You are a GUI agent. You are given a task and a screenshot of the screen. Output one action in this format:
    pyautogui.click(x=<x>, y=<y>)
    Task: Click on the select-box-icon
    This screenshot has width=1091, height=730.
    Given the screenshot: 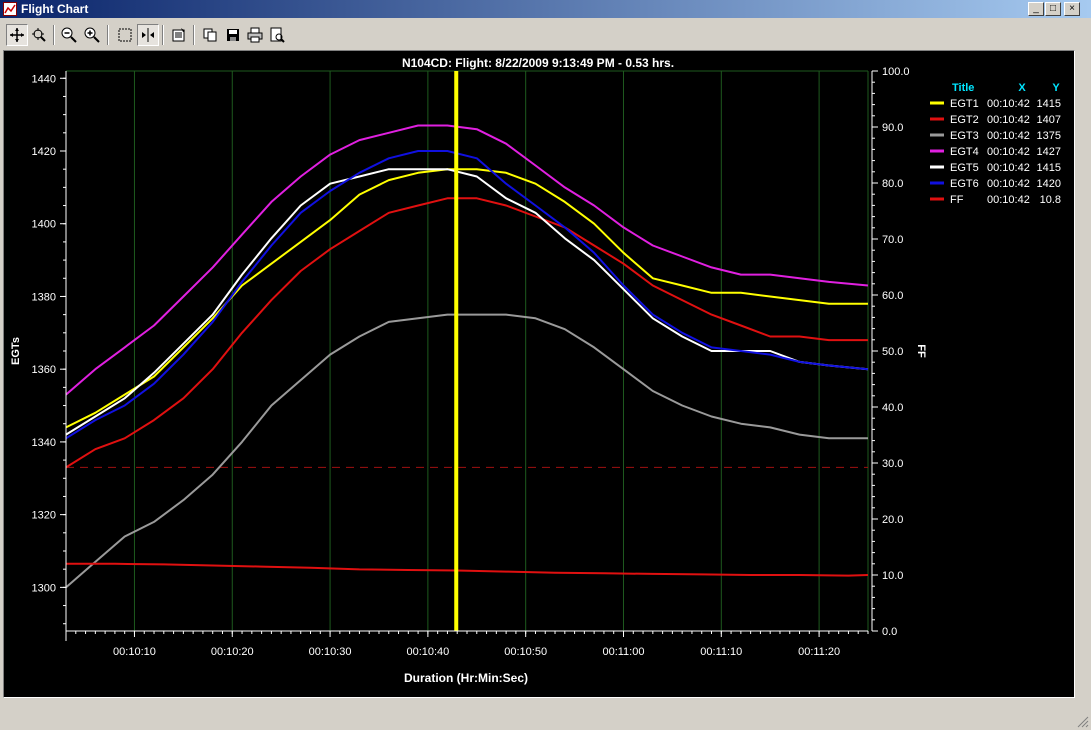 What is the action you would take?
    pyautogui.click(x=125, y=35)
    